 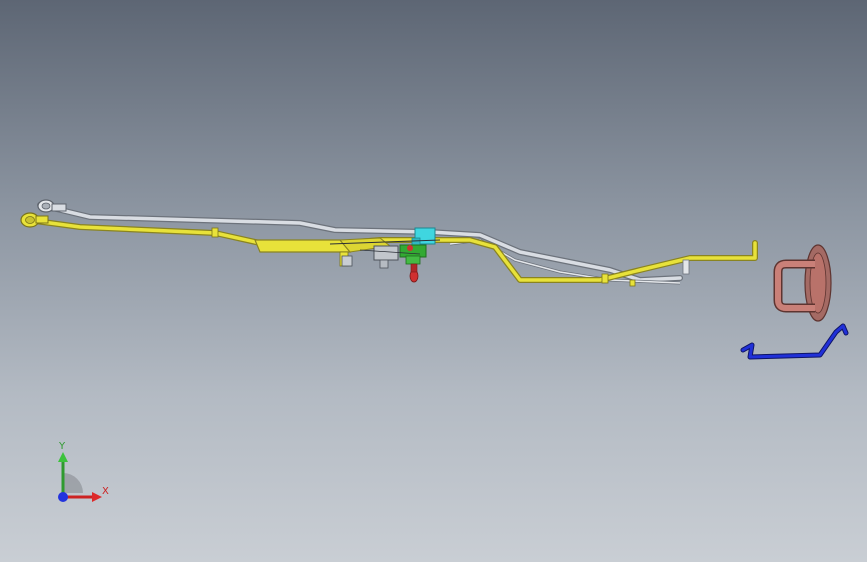 What do you see at coordinates (413, 260) in the screenshot?
I see `green-fitting-lower` at bounding box center [413, 260].